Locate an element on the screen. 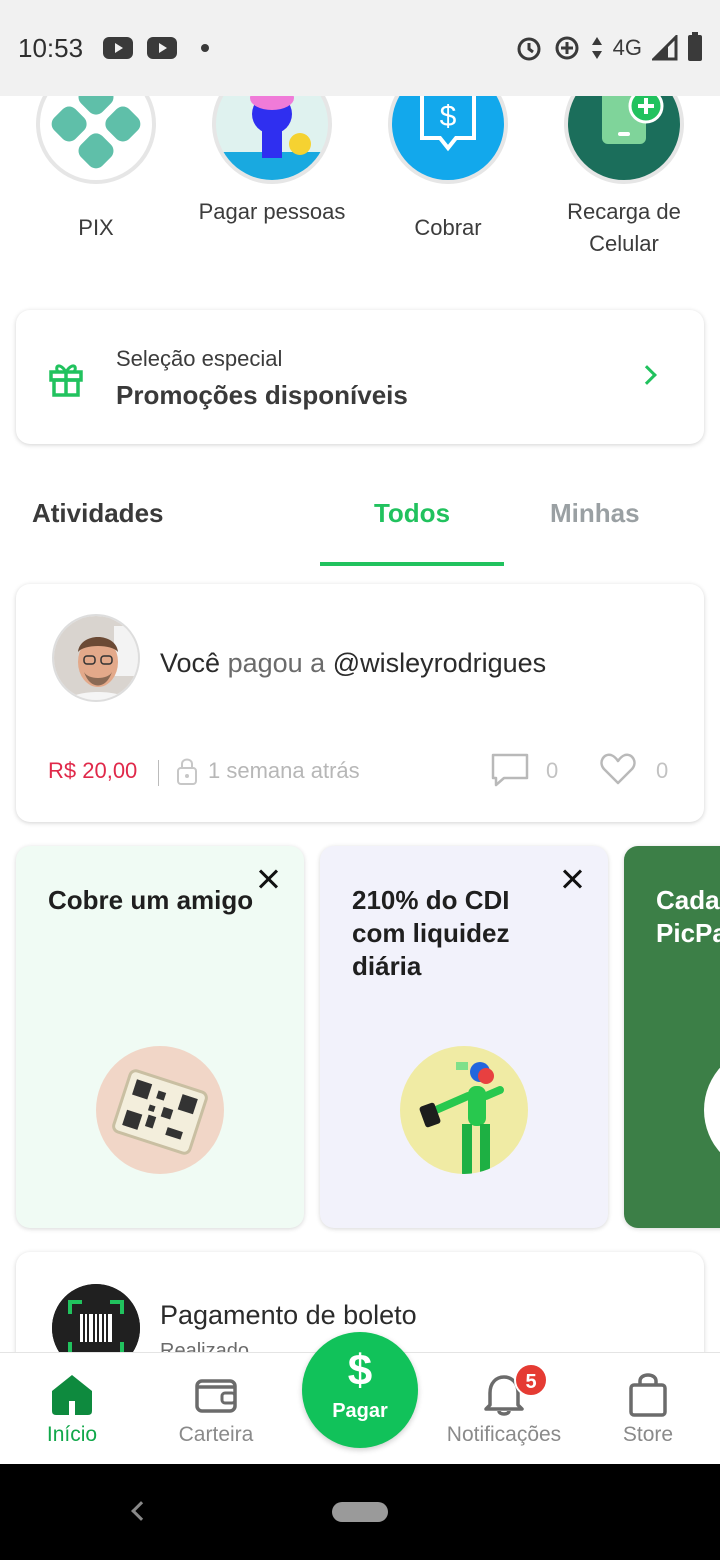 This screenshot has width=720, height=1560. tab-minhas: Minhas is located at coordinates (595, 513).